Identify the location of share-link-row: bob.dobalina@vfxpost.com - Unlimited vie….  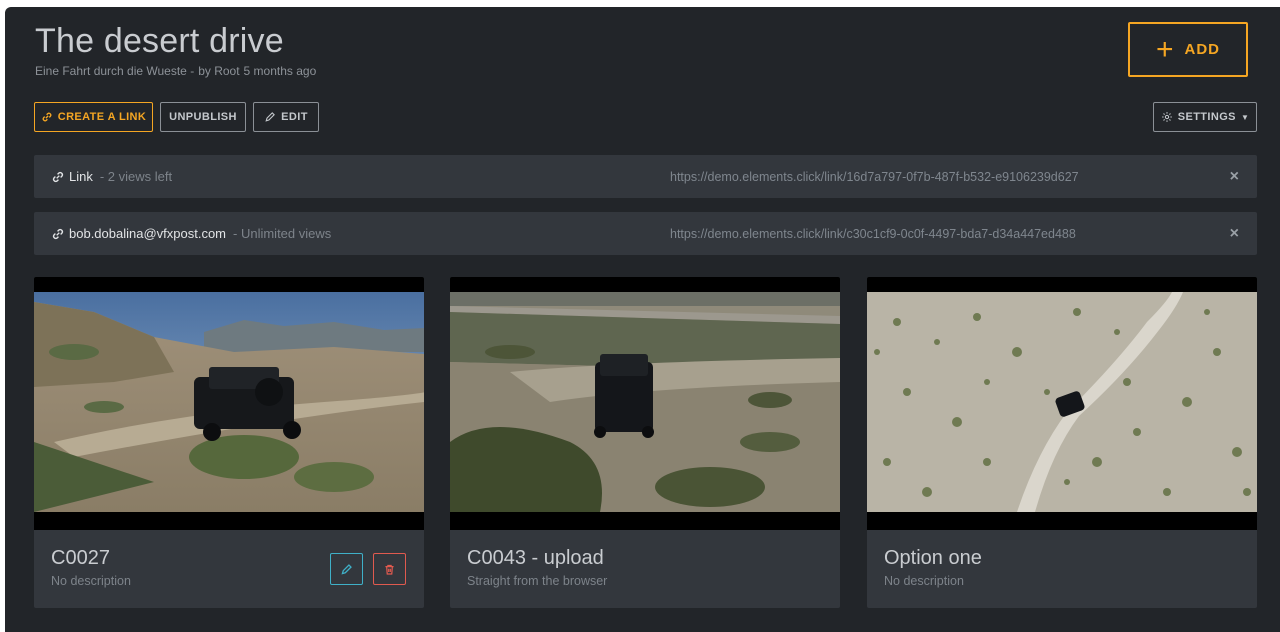
(645, 233).